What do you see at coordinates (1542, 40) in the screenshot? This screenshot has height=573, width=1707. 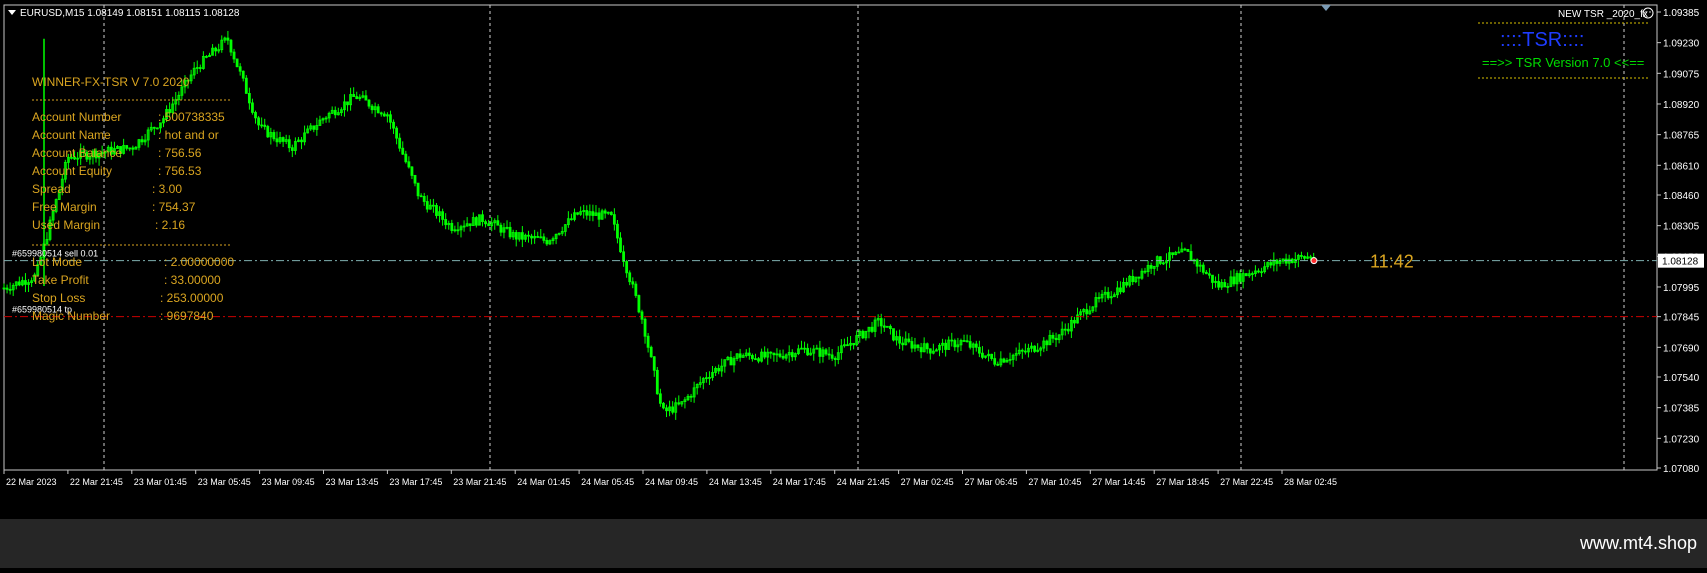 I see `tsr-title: ::::TSR::::` at bounding box center [1542, 40].